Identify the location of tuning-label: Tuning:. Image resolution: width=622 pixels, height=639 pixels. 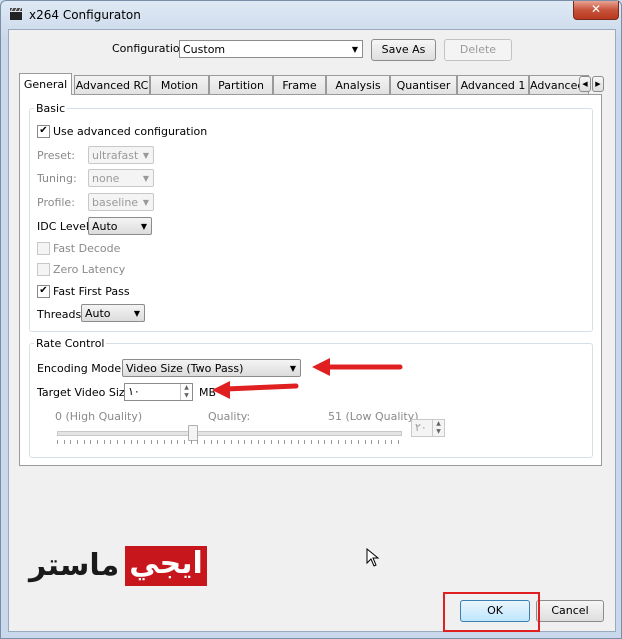
(57, 178).